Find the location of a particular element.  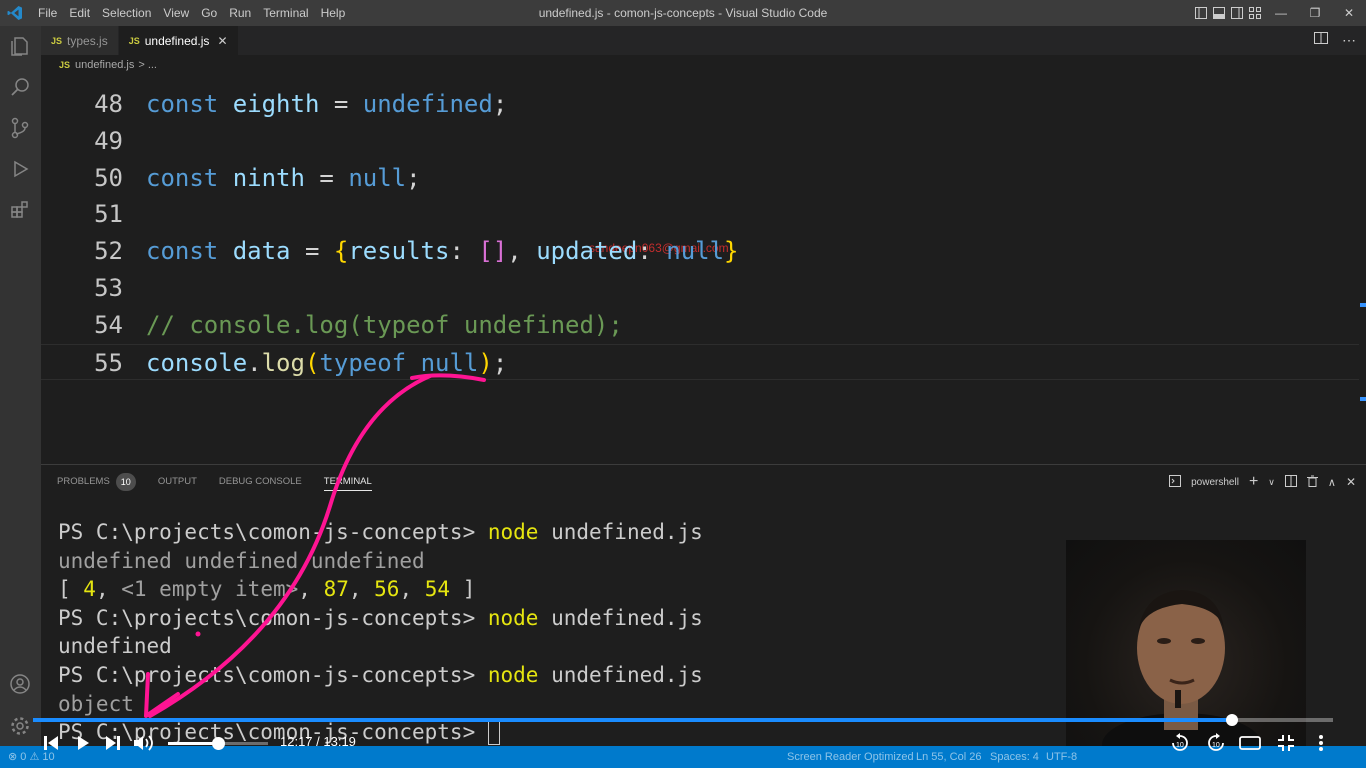

panel-tab-label: OUTPUT is located at coordinates (177, 481).